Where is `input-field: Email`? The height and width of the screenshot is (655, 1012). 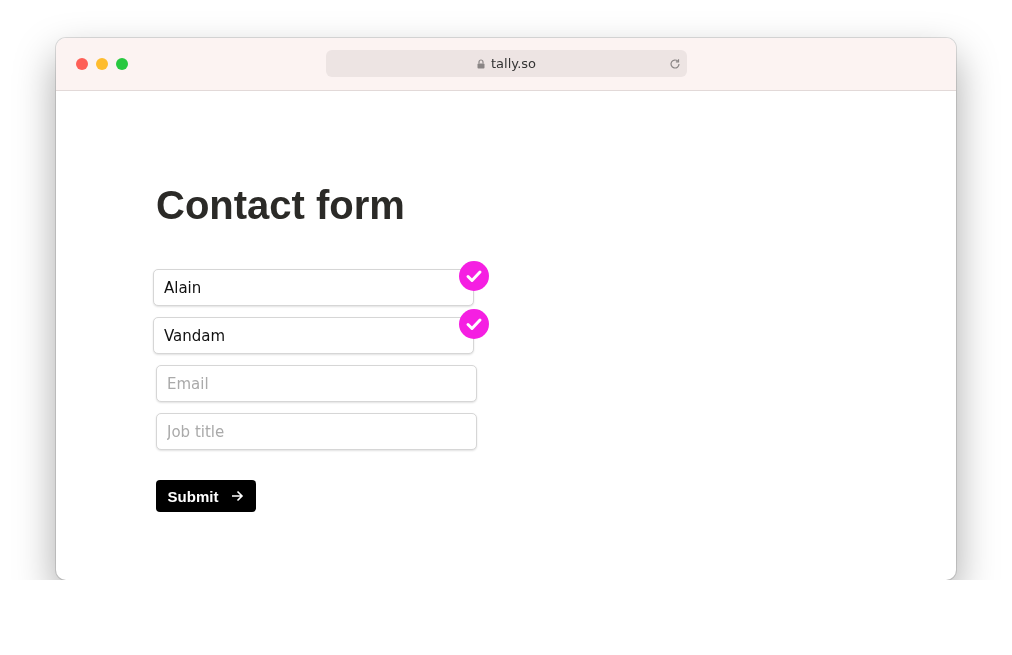 input-field: Email is located at coordinates (316, 383).